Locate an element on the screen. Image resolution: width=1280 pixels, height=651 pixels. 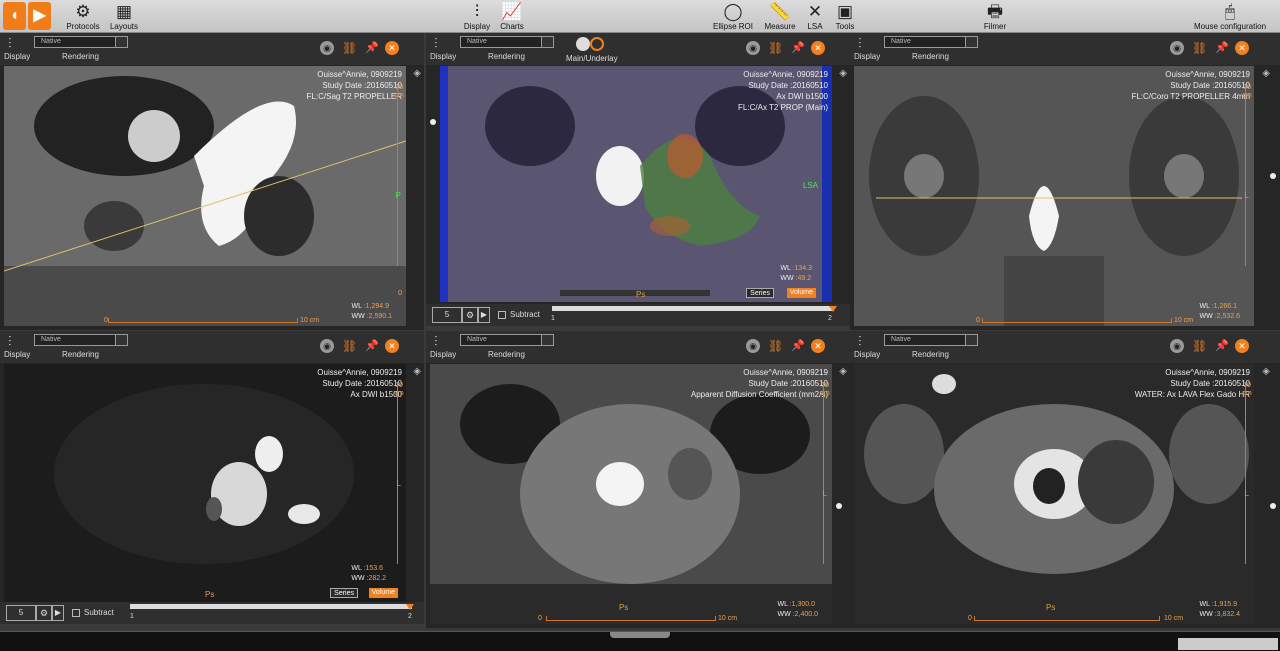
app-logo: ◖ ▶ is located at coordinates (27, 16).